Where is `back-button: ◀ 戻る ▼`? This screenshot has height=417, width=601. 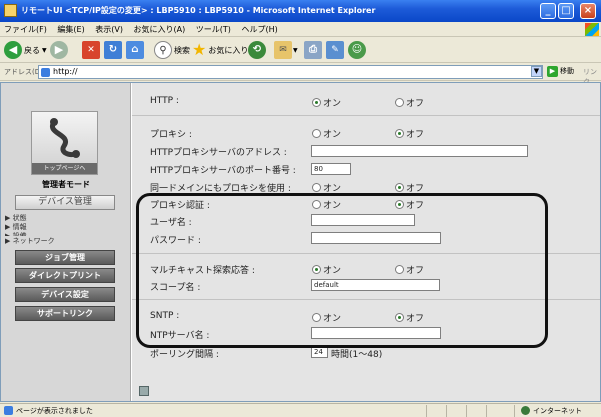 back-button: ◀ 戻る ▼ is located at coordinates (25, 50).